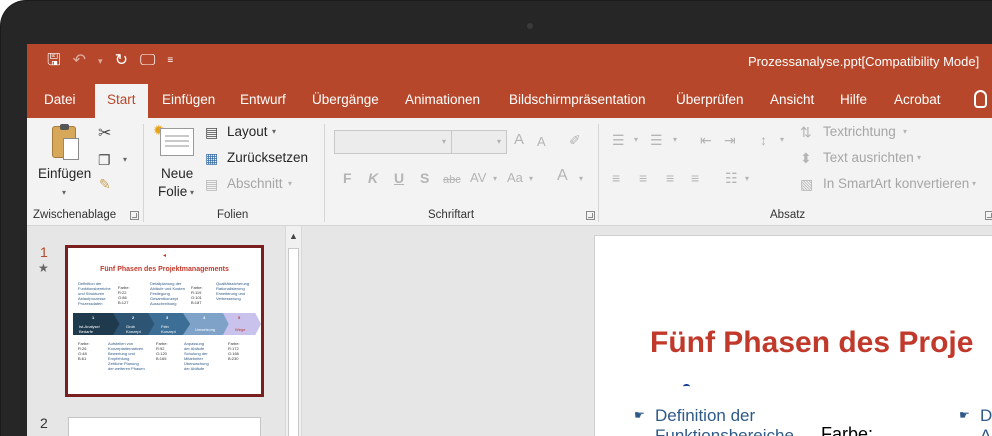 Image resolution: width=992 pixels, height=436 pixels. I want to click on thumb-chevron-label: Wege, so click(240, 329).